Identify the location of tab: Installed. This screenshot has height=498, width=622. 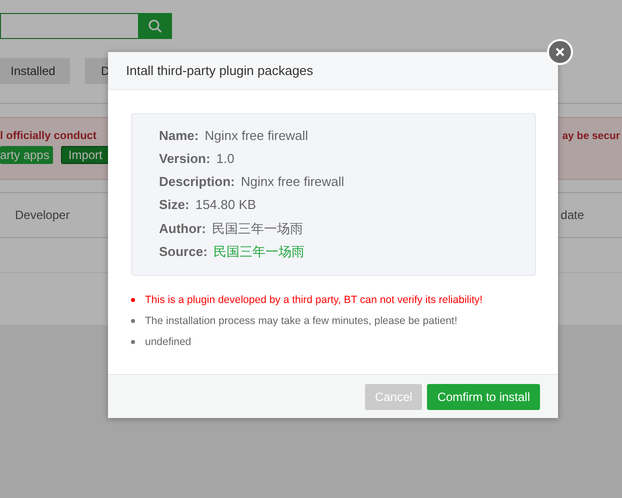
(35, 71).